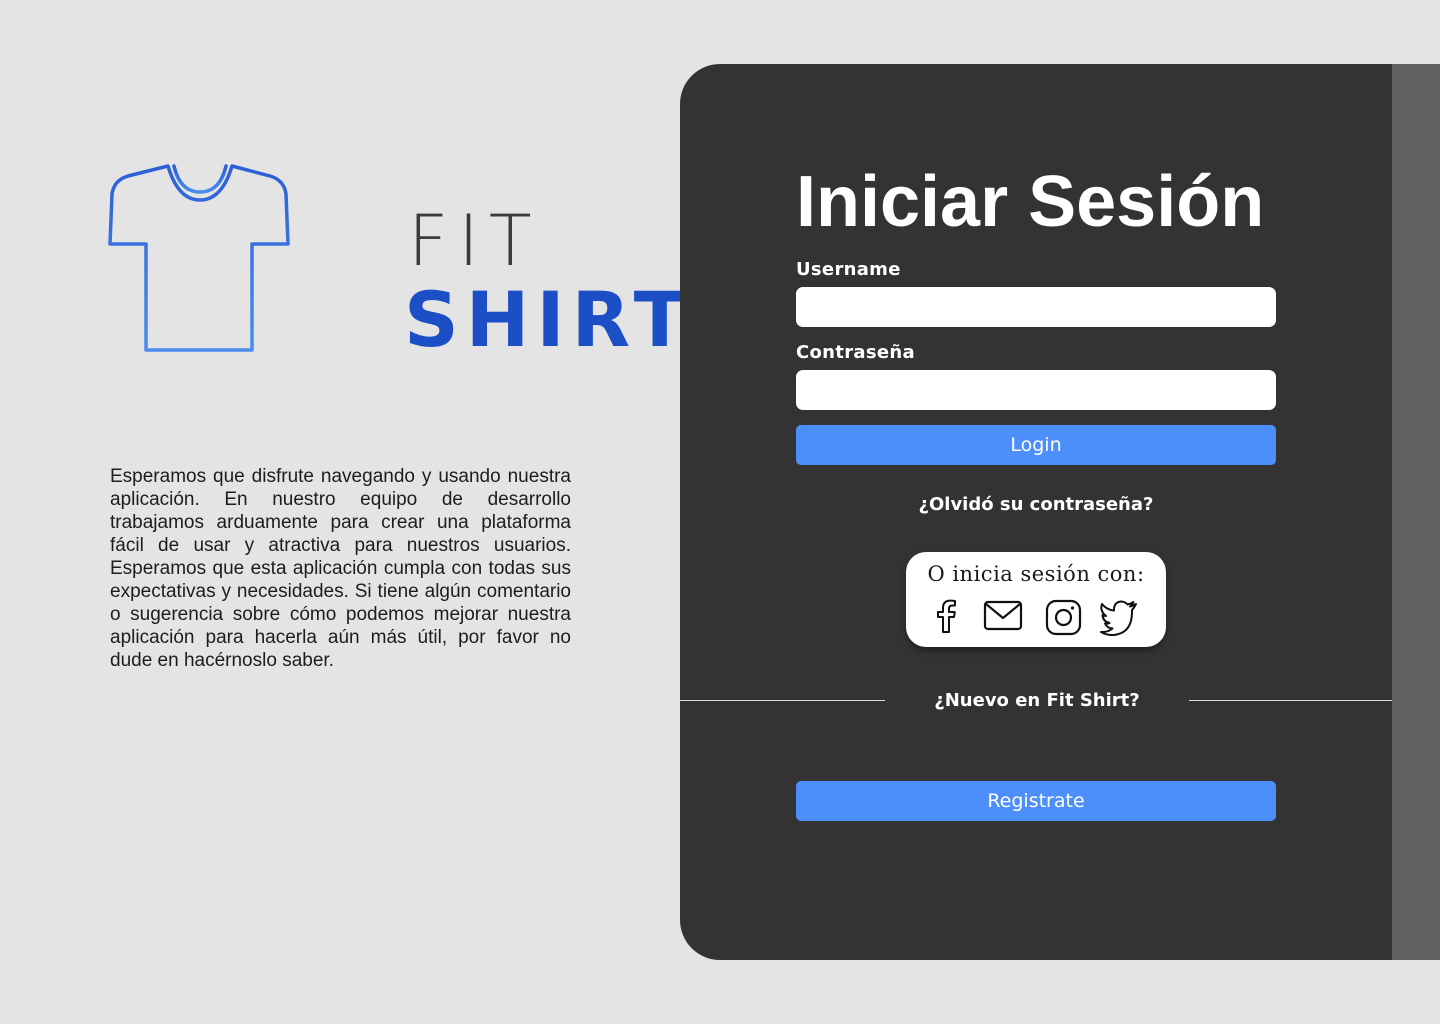 This screenshot has height=1024, width=1440. I want to click on t-shirt-icon, so click(199, 258).